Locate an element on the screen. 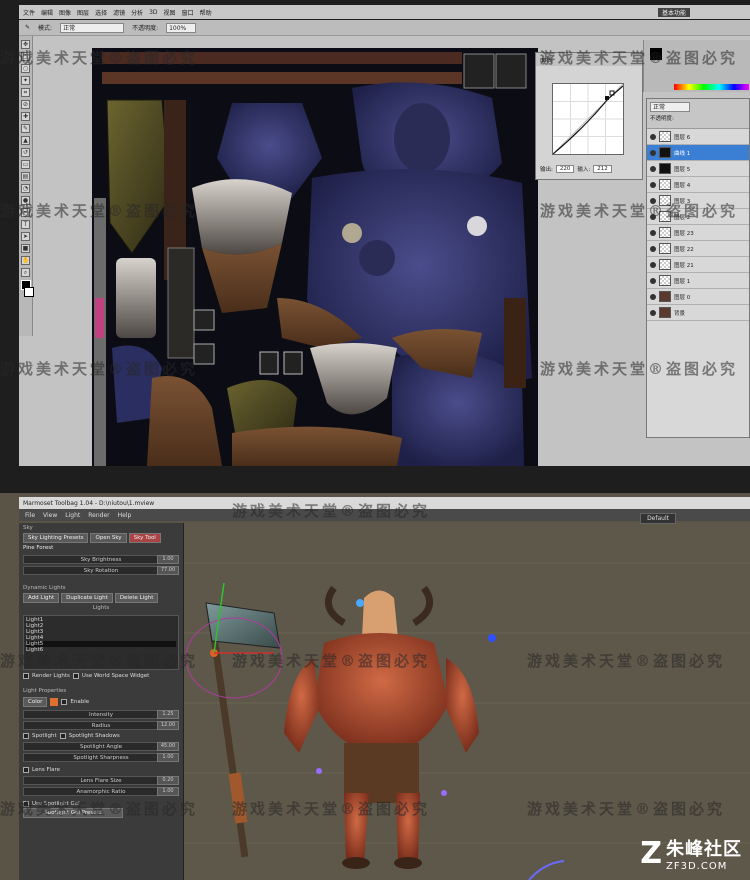  layer-row: 图层 21 is located at coordinates (698, 265).